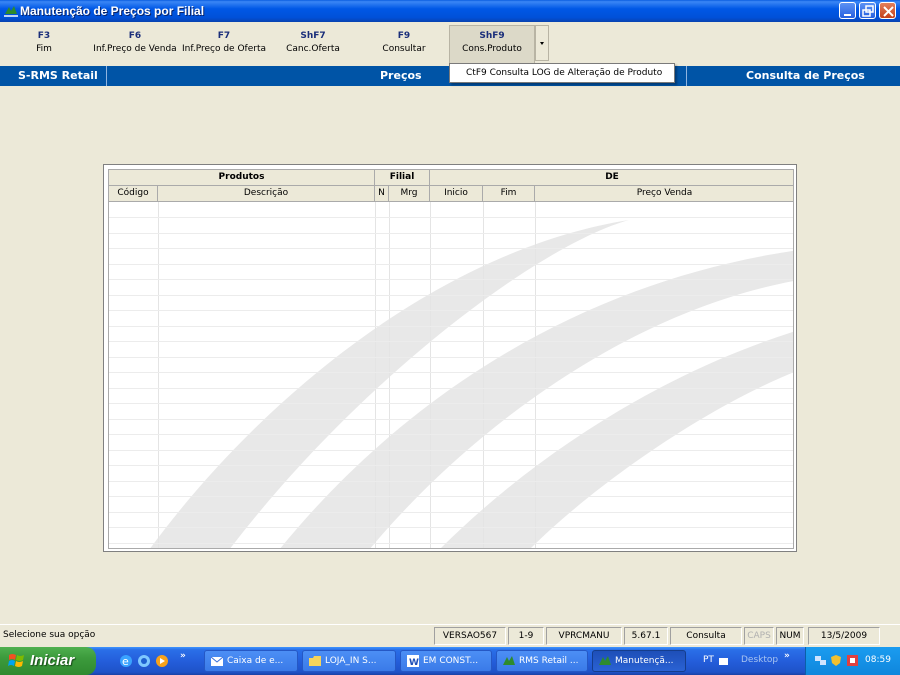 The width and height of the screenshot is (900, 675). Describe the element at coordinates (49, 635) in the screenshot. I see `status-message: Selecione sua opção` at that location.